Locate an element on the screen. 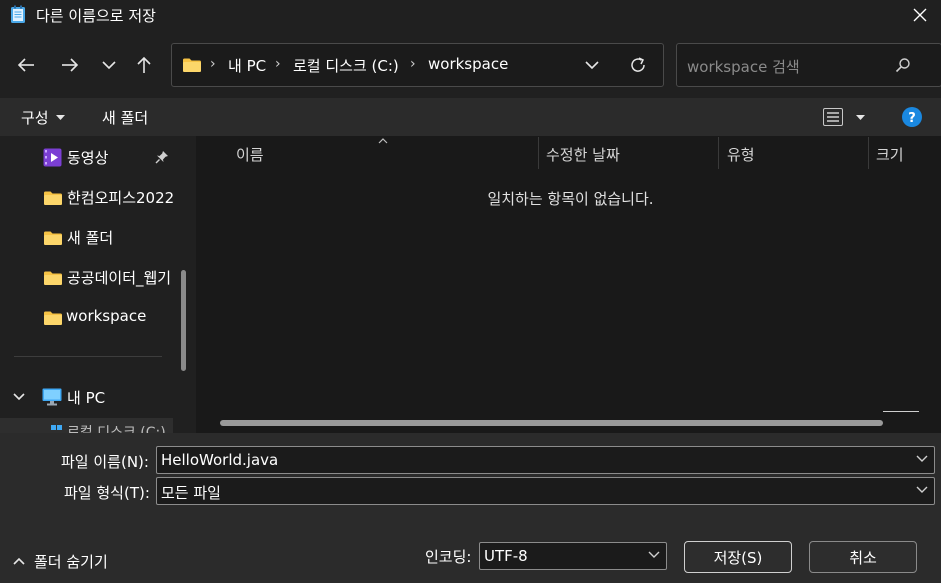 This screenshot has height=583, width=941. pin-icon is located at coordinates (162, 157).